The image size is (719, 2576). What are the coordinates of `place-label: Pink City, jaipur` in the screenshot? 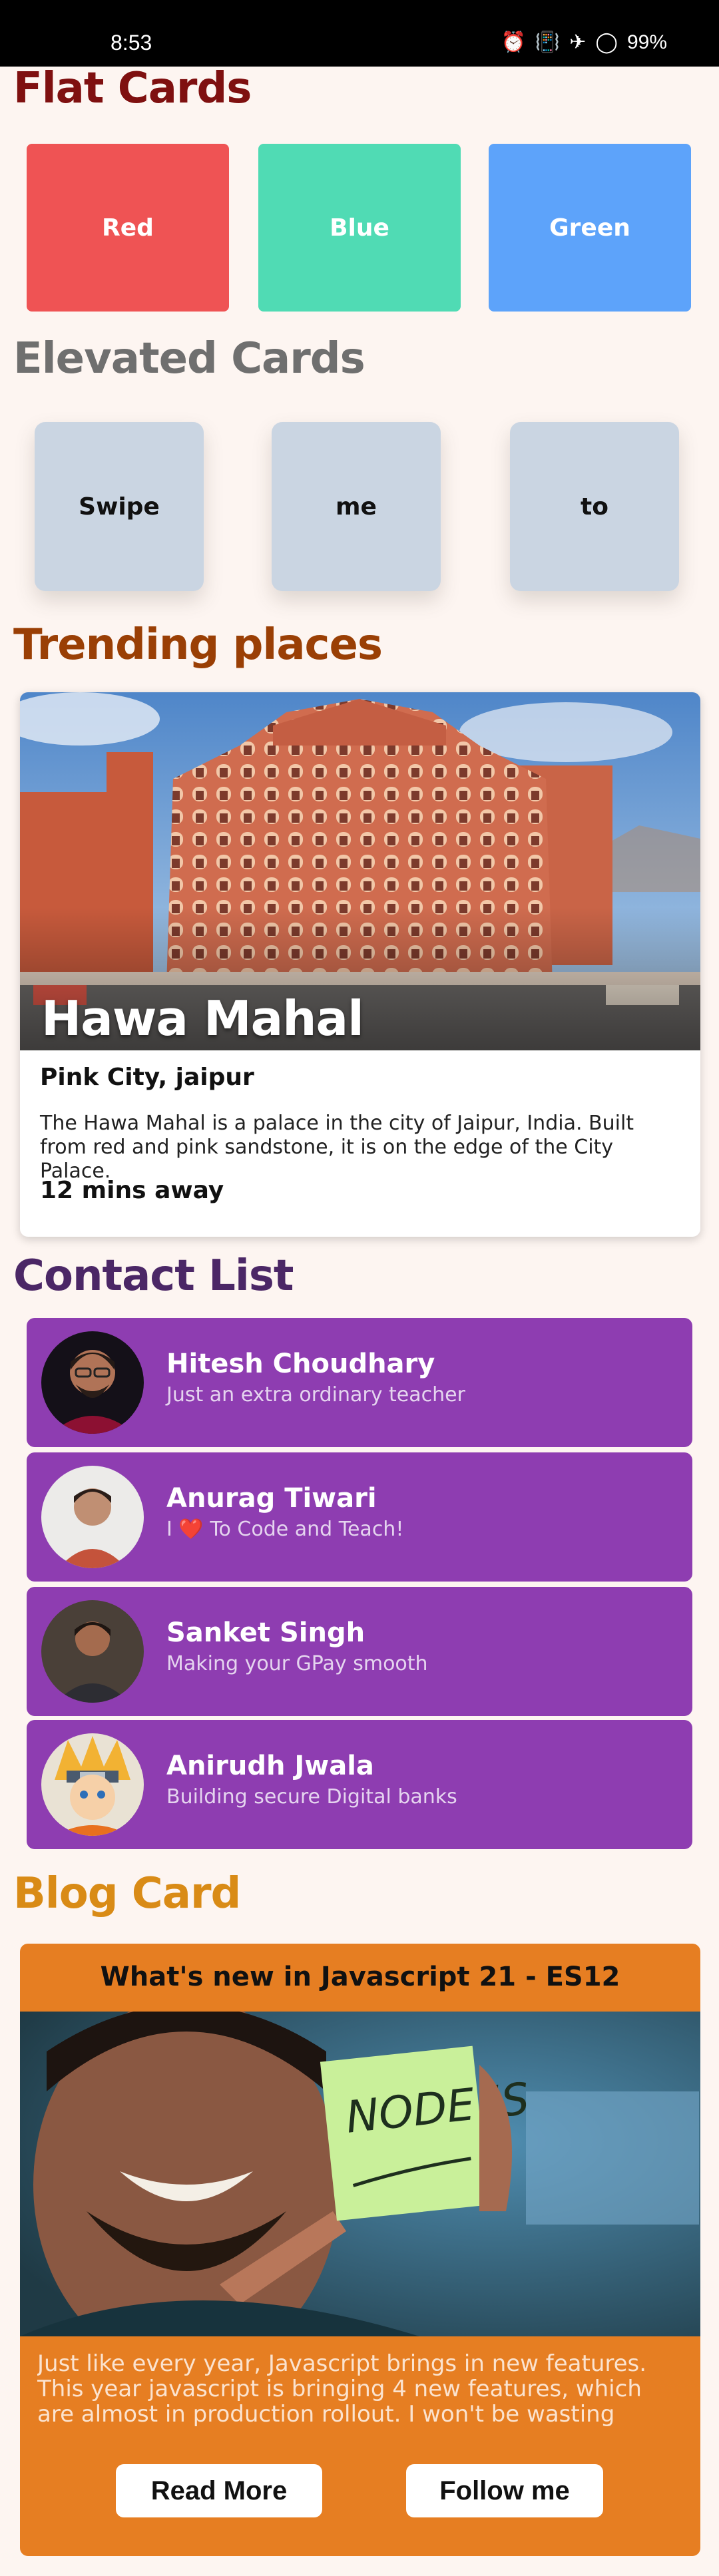 It's located at (147, 1077).